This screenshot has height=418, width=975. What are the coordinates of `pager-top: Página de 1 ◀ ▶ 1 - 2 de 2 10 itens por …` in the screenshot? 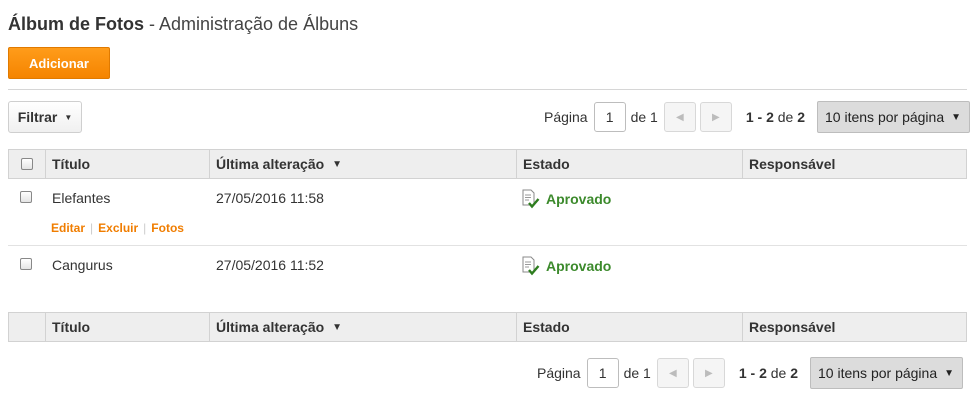 It's located at (757, 117).